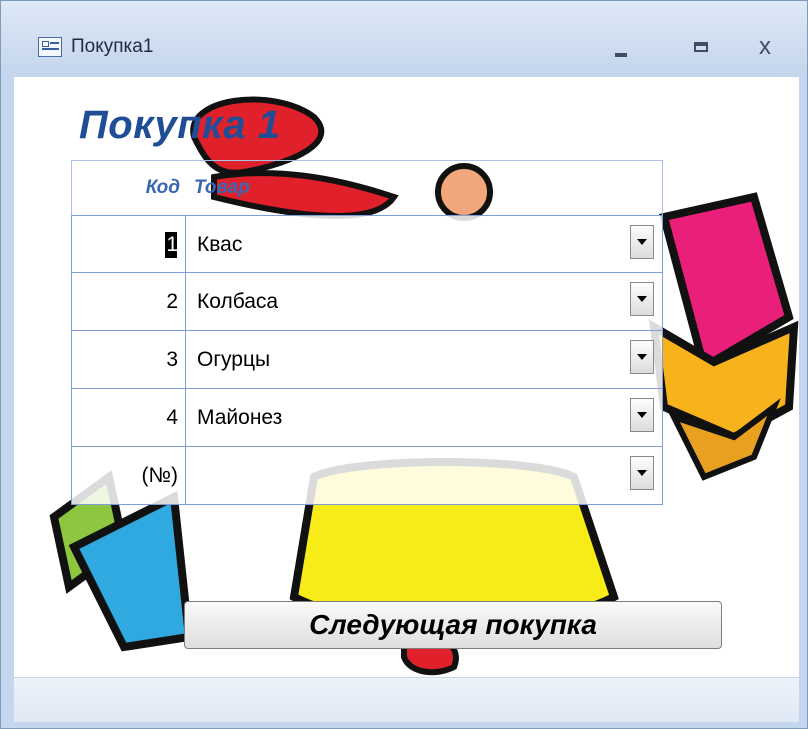 The height and width of the screenshot is (729, 808). What do you see at coordinates (367, 187) in the screenshot?
I see `column-headers: Код Товар` at bounding box center [367, 187].